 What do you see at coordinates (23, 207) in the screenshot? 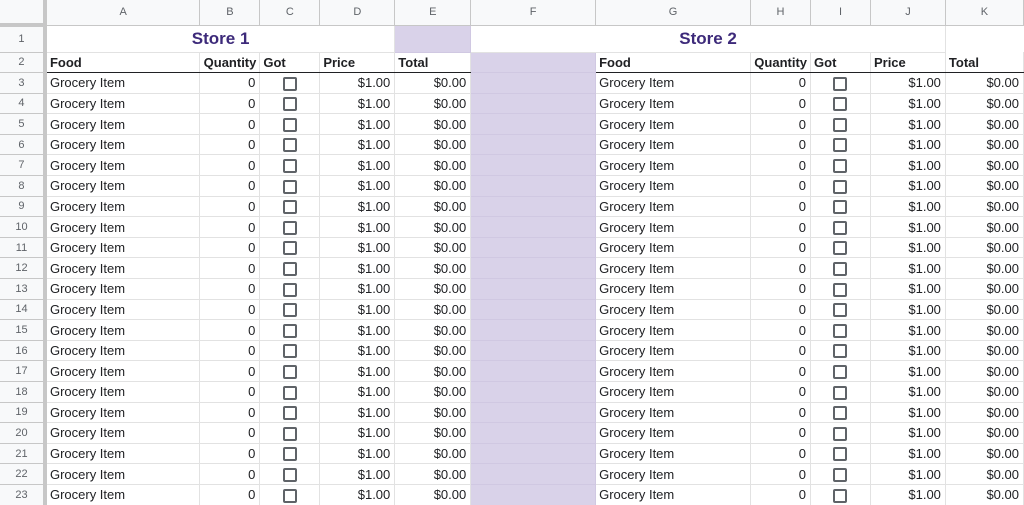
I see `row-header: 9` at bounding box center [23, 207].